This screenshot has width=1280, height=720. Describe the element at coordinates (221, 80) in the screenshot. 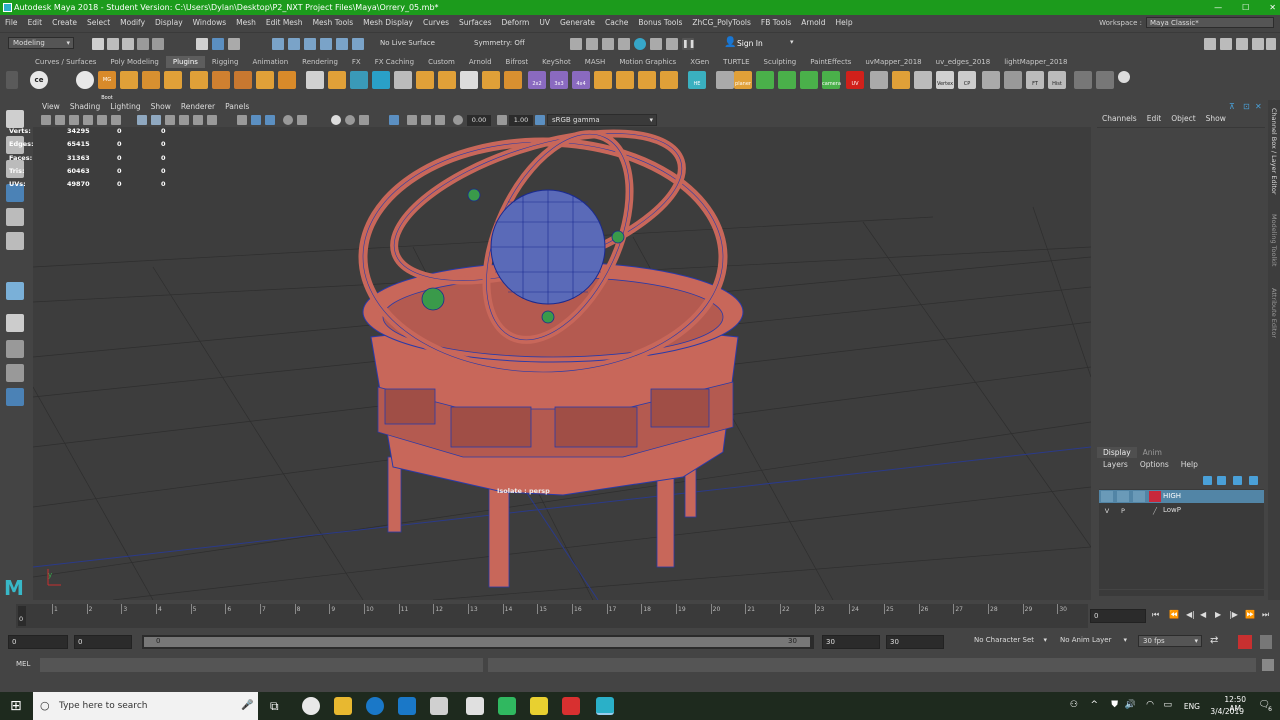

I see `plugin-tool-5-icon` at that location.